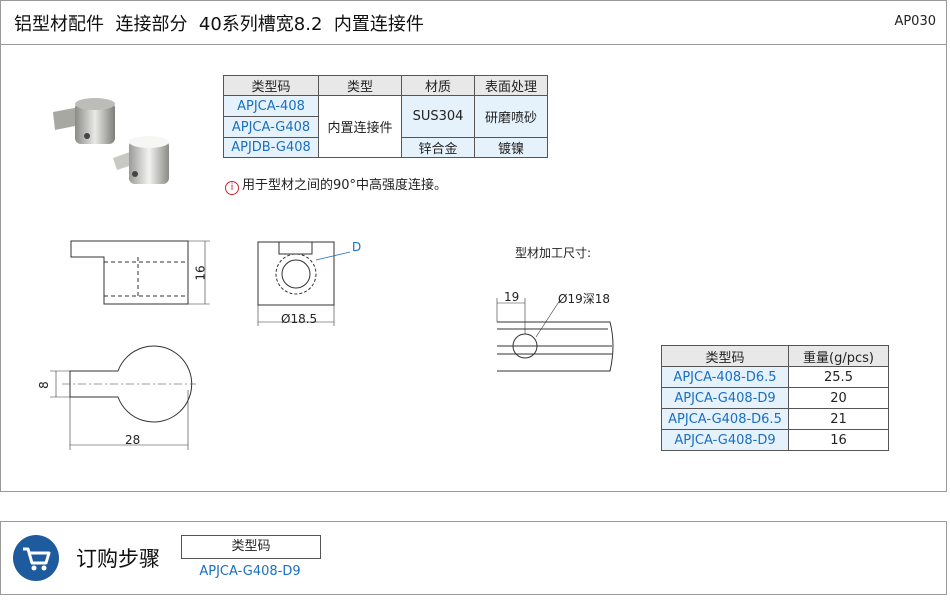 The image size is (950, 602). What do you see at coordinates (584, 299) in the screenshot?
I see `dim-hole: Ø19深18` at bounding box center [584, 299].